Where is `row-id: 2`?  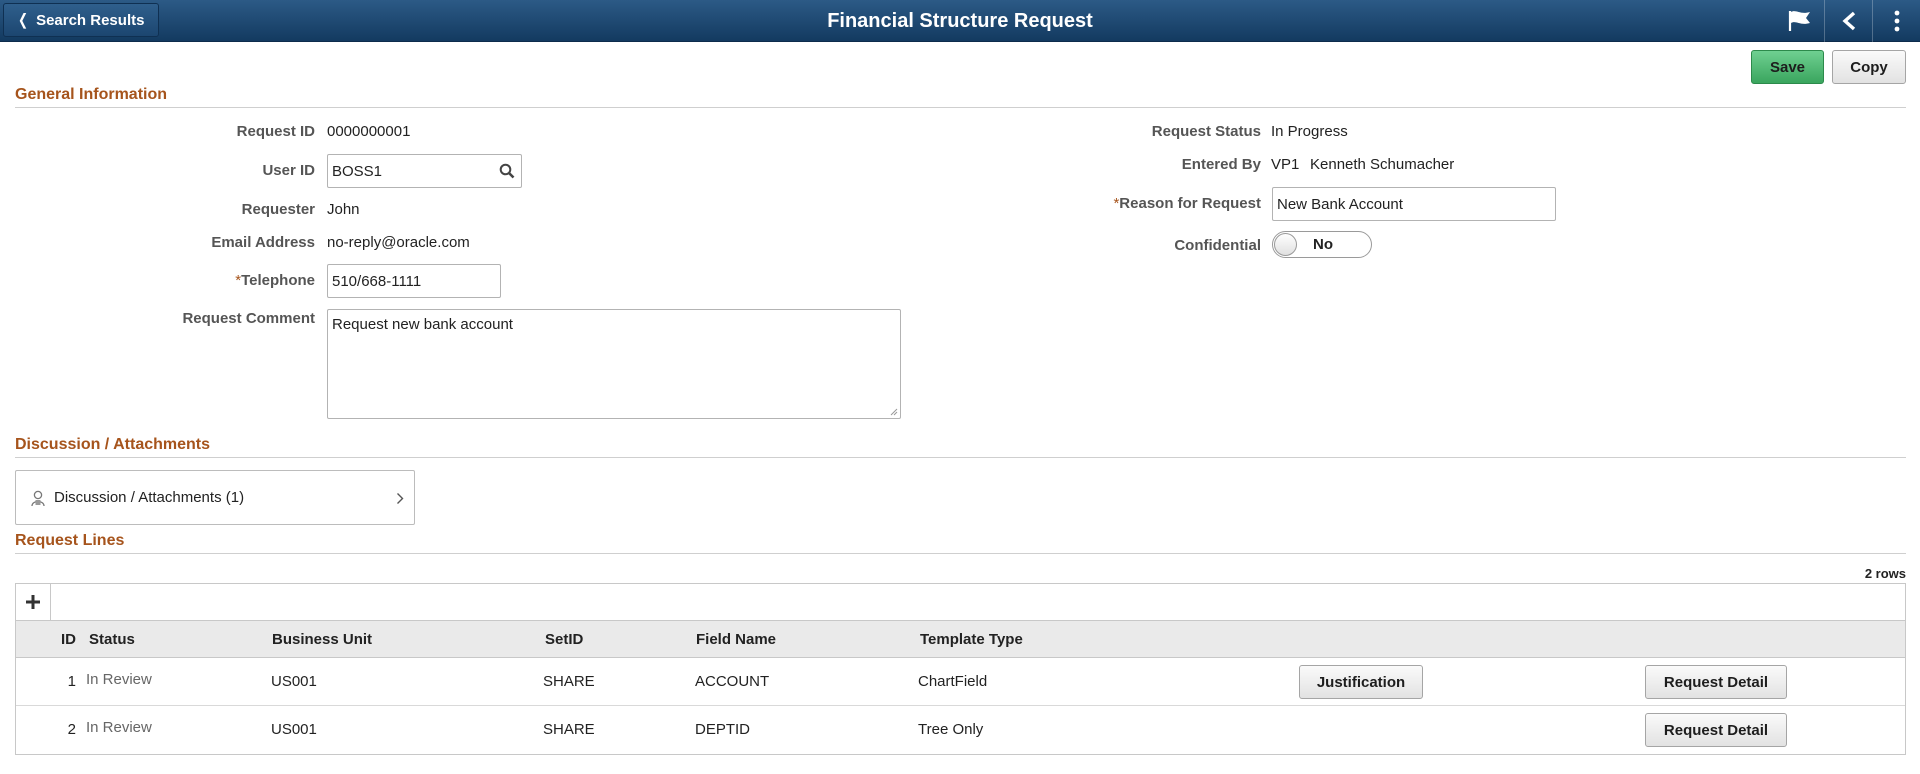 row-id: 2 is located at coordinates (71, 729).